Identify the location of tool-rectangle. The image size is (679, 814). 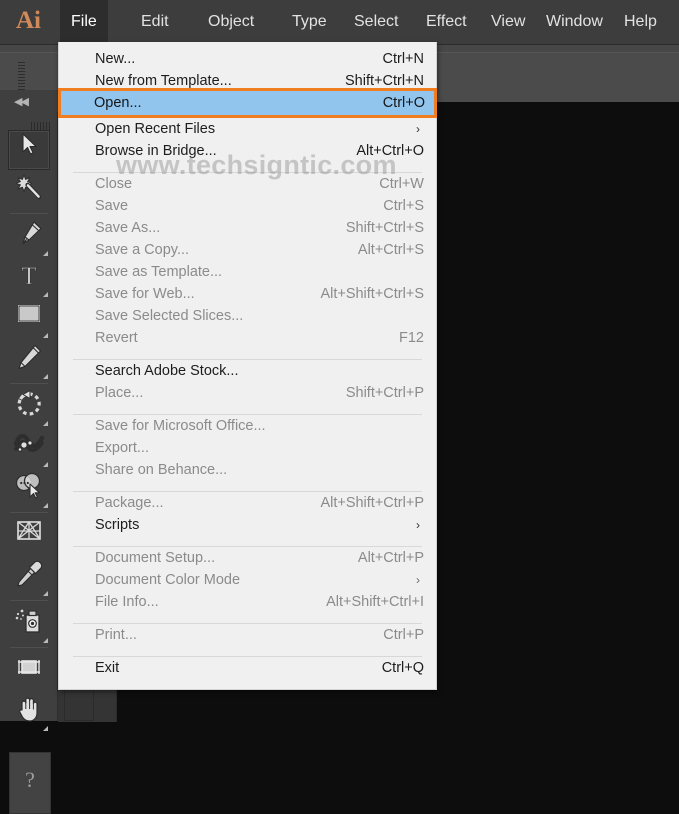
(29, 321).